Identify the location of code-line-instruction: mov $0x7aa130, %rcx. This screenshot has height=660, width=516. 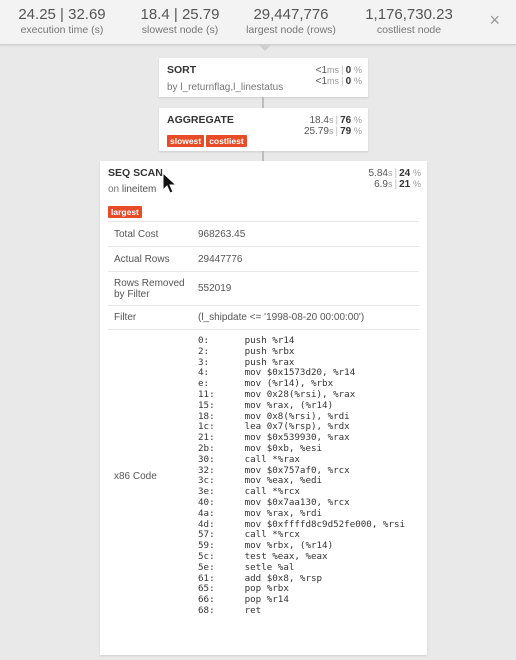
(289, 502).